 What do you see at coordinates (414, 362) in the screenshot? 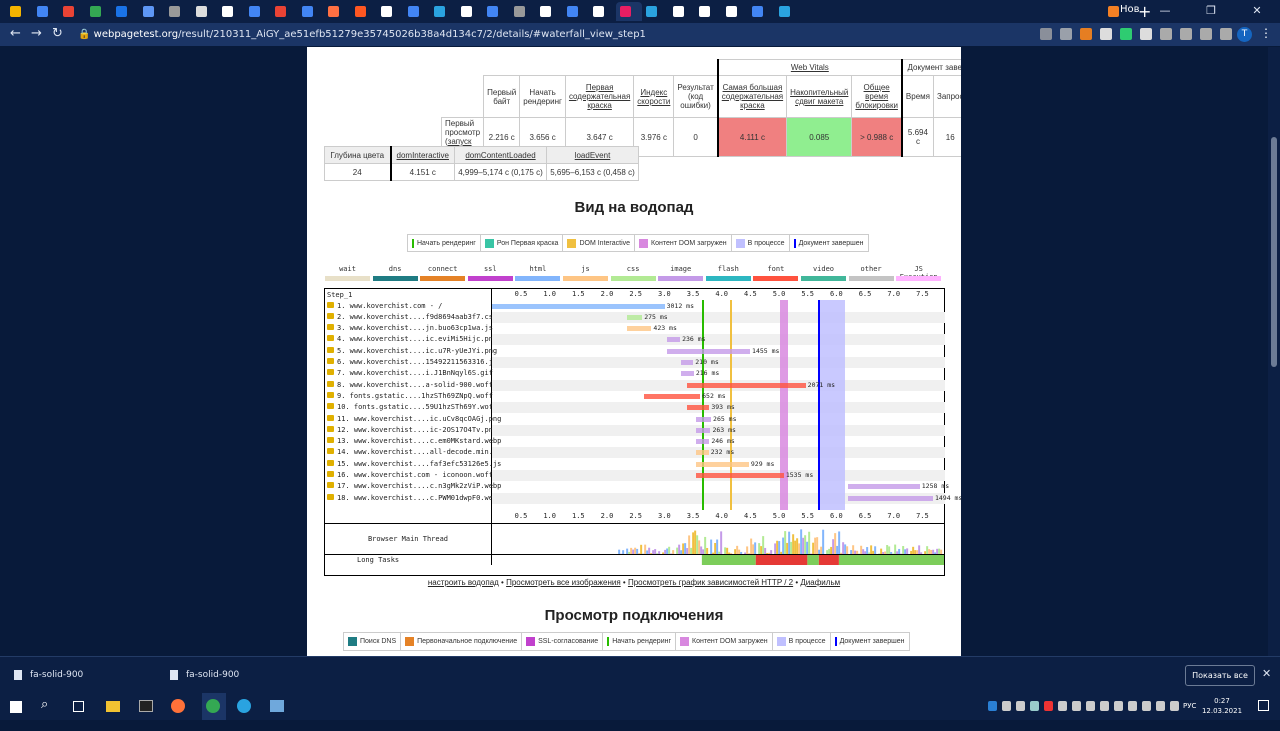
I see `request-name: 6. www.koverchist....15492211563316.jpg` at bounding box center [414, 362].